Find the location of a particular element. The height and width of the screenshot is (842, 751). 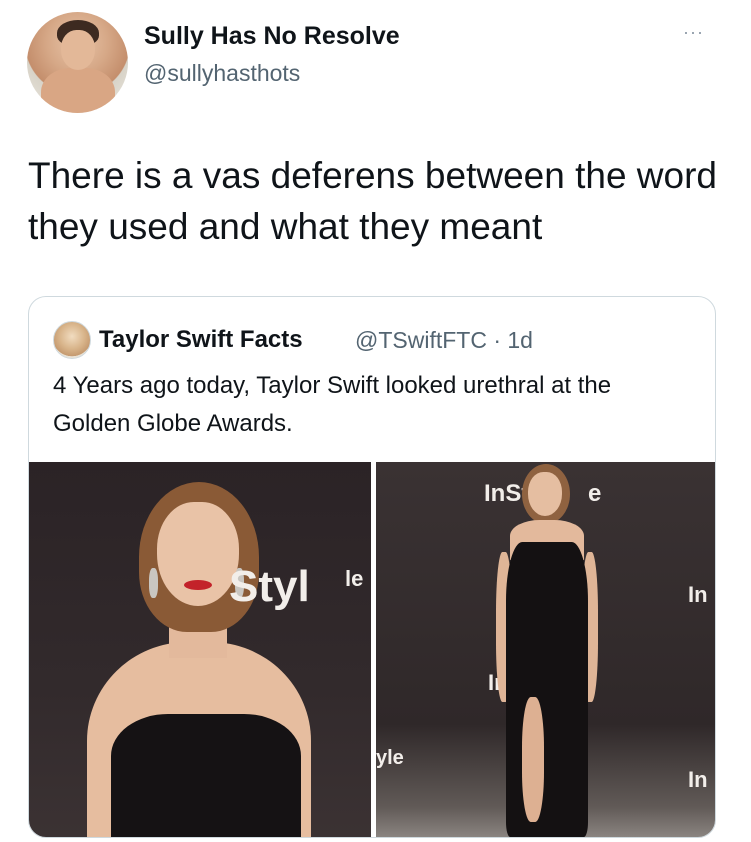

backdrop-logo-text: e is located at coordinates (595, 493).